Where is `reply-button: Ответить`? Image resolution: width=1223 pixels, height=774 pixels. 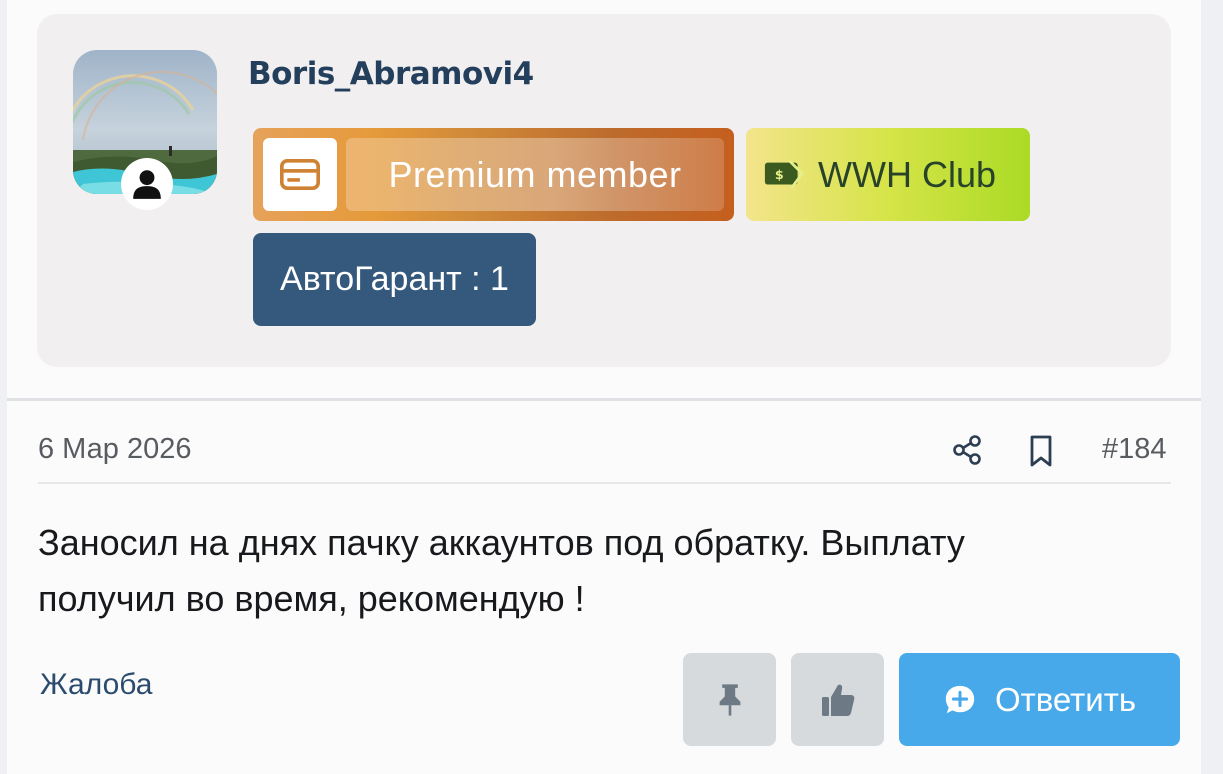 reply-button: Ответить is located at coordinates (1039, 699).